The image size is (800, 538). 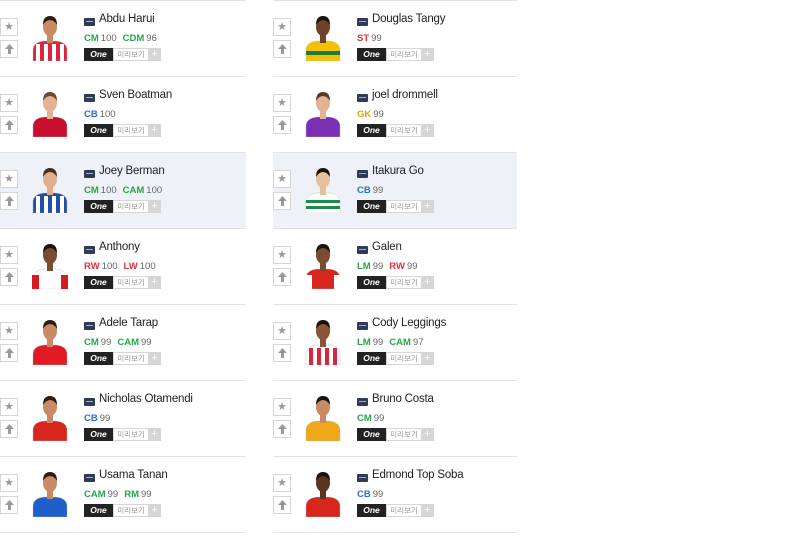 What do you see at coordinates (133, 475) in the screenshot?
I see `player-name: Usama Tanan` at bounding box center [133, 475].